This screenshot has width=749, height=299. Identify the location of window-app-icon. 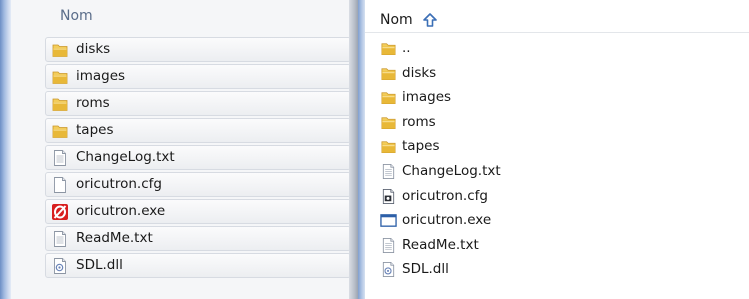
(388, 220).